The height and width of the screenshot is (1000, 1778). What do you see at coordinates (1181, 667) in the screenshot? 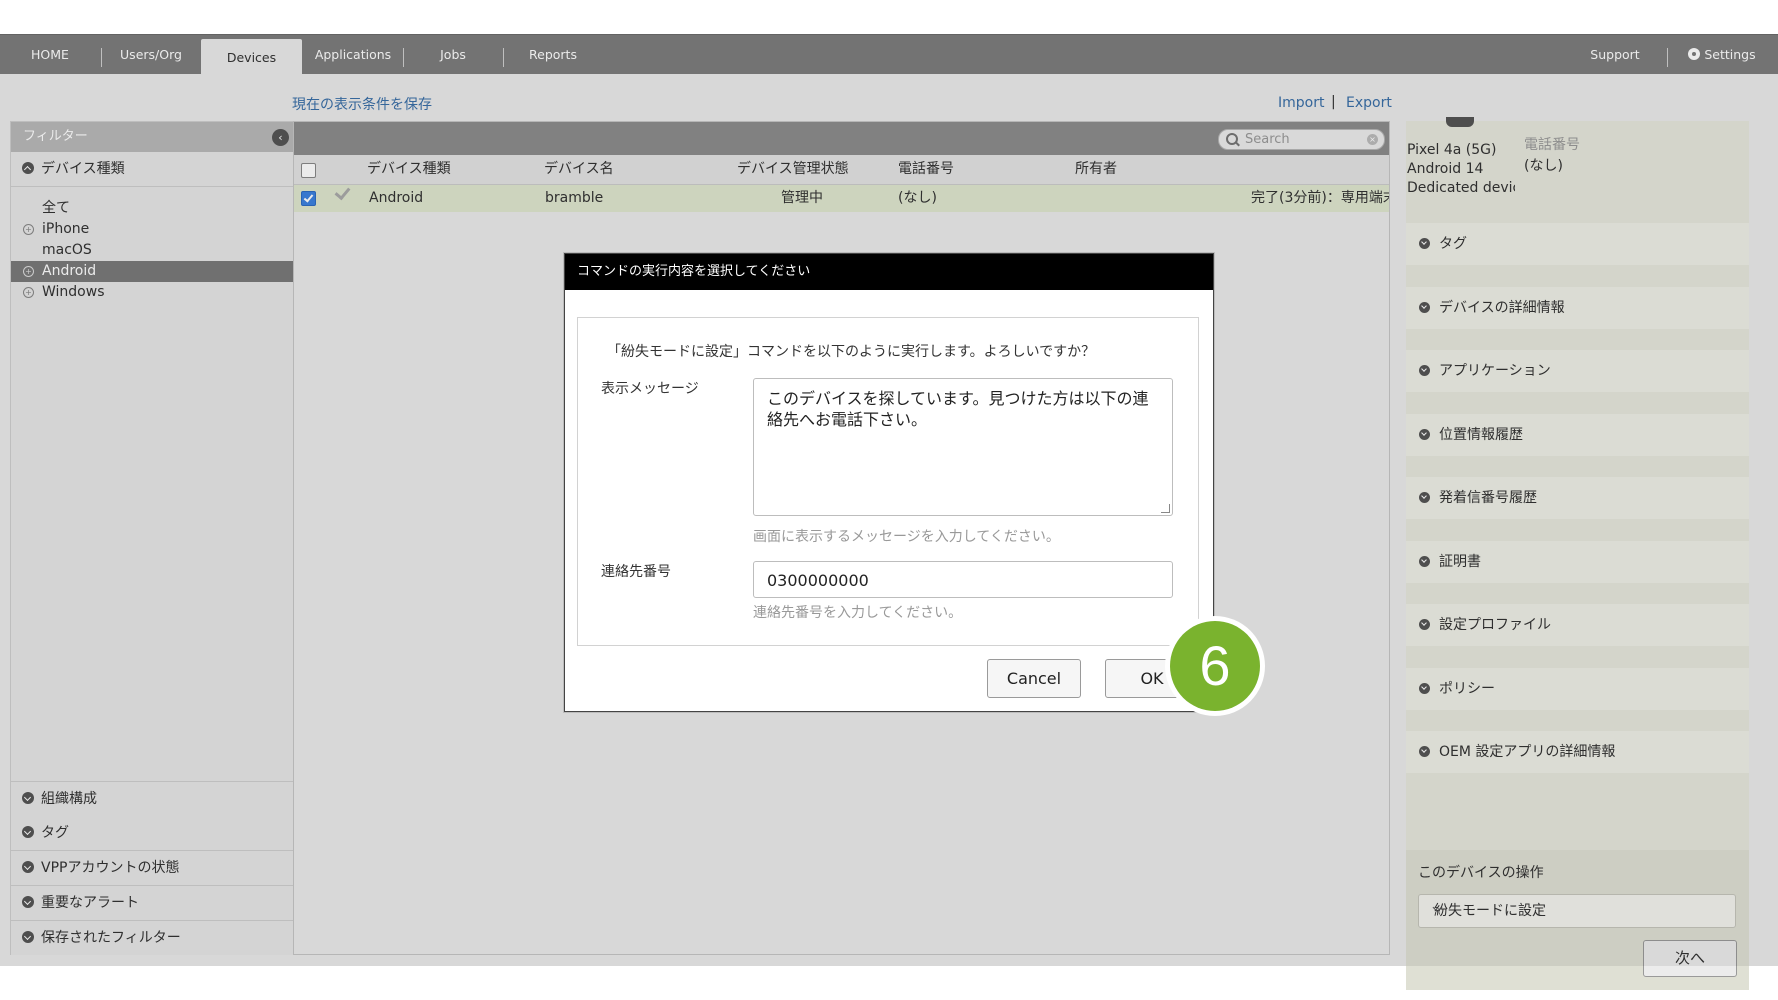
I see `step-marker-pointer-fill` at bounding box center [1181, 667].